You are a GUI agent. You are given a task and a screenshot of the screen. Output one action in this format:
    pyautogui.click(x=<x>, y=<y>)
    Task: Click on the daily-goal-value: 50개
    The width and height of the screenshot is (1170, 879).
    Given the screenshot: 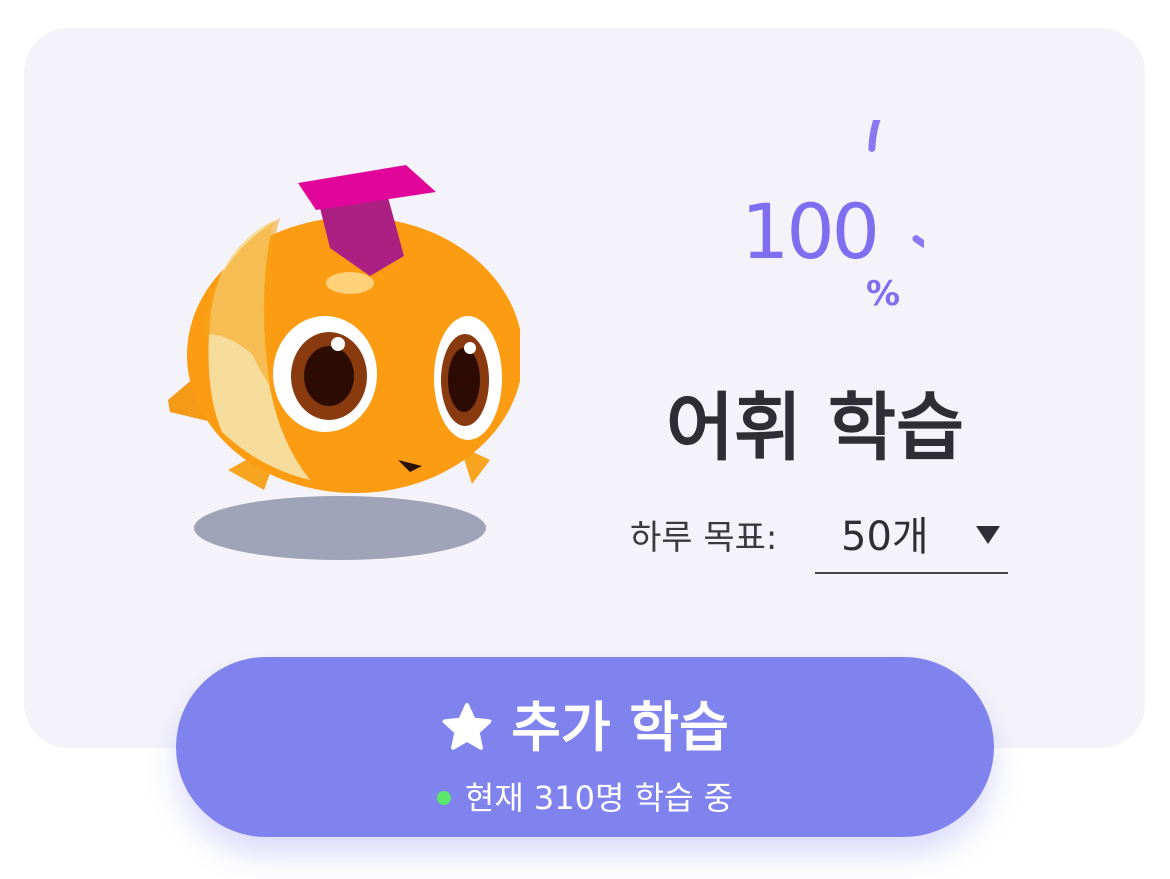 What is the action you would take?
    pyautogui.click(x=885, y=537)
    